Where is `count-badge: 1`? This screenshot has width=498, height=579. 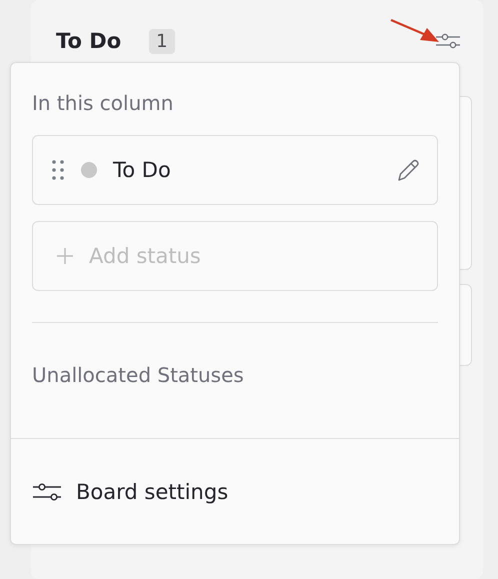
count-badge: 1 is located at coordinates (162, 41).